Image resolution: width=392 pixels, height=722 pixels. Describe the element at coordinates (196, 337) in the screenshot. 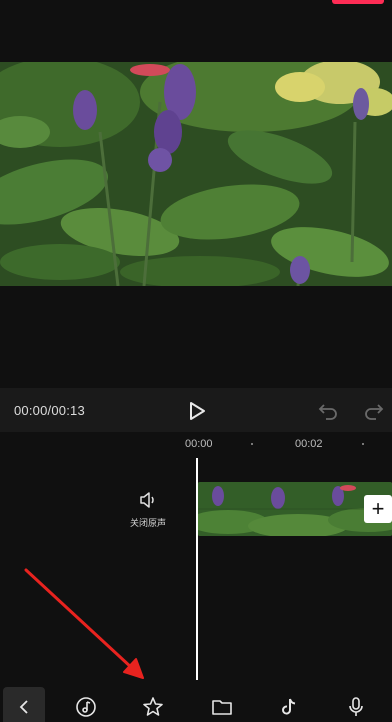

I see `preview-spacer` at that location.